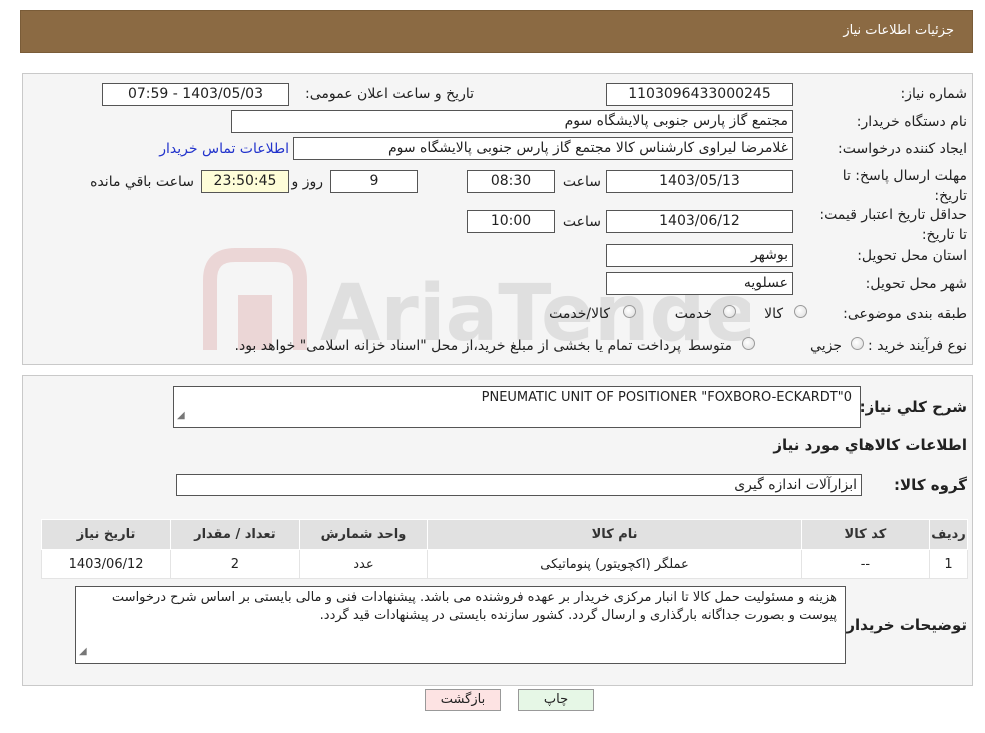 The height and width of the screenshot is (733, 985). Describe the element at coordinates (106, 564) in the screenshot. I see `cell-date: 1403/06/12` at that location.